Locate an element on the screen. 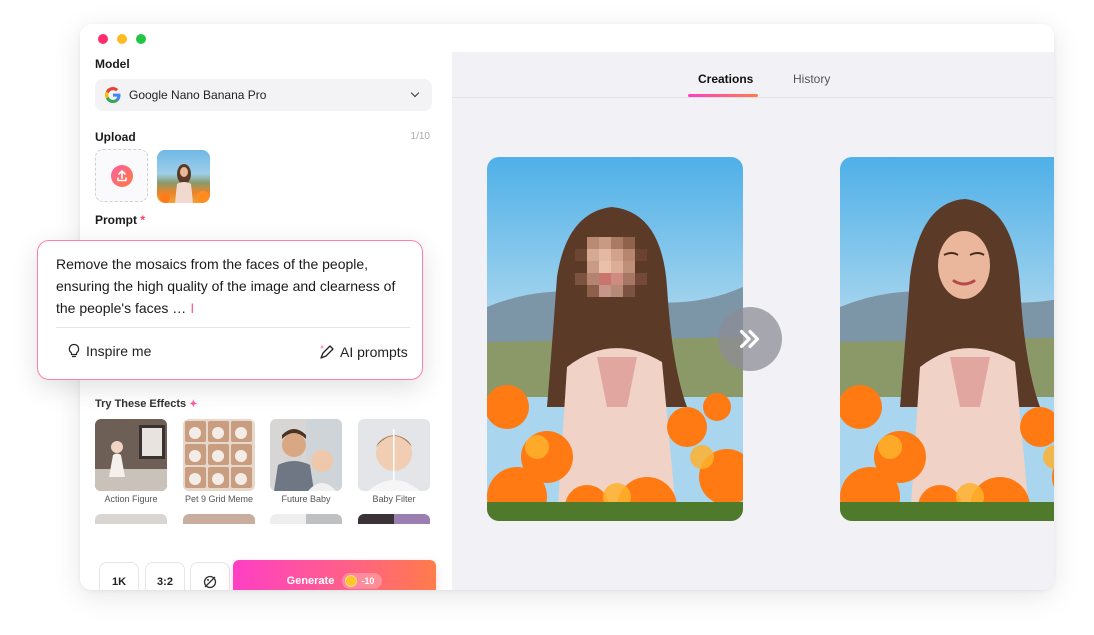  magic-pen-icon is located at coordinates (327, 352).